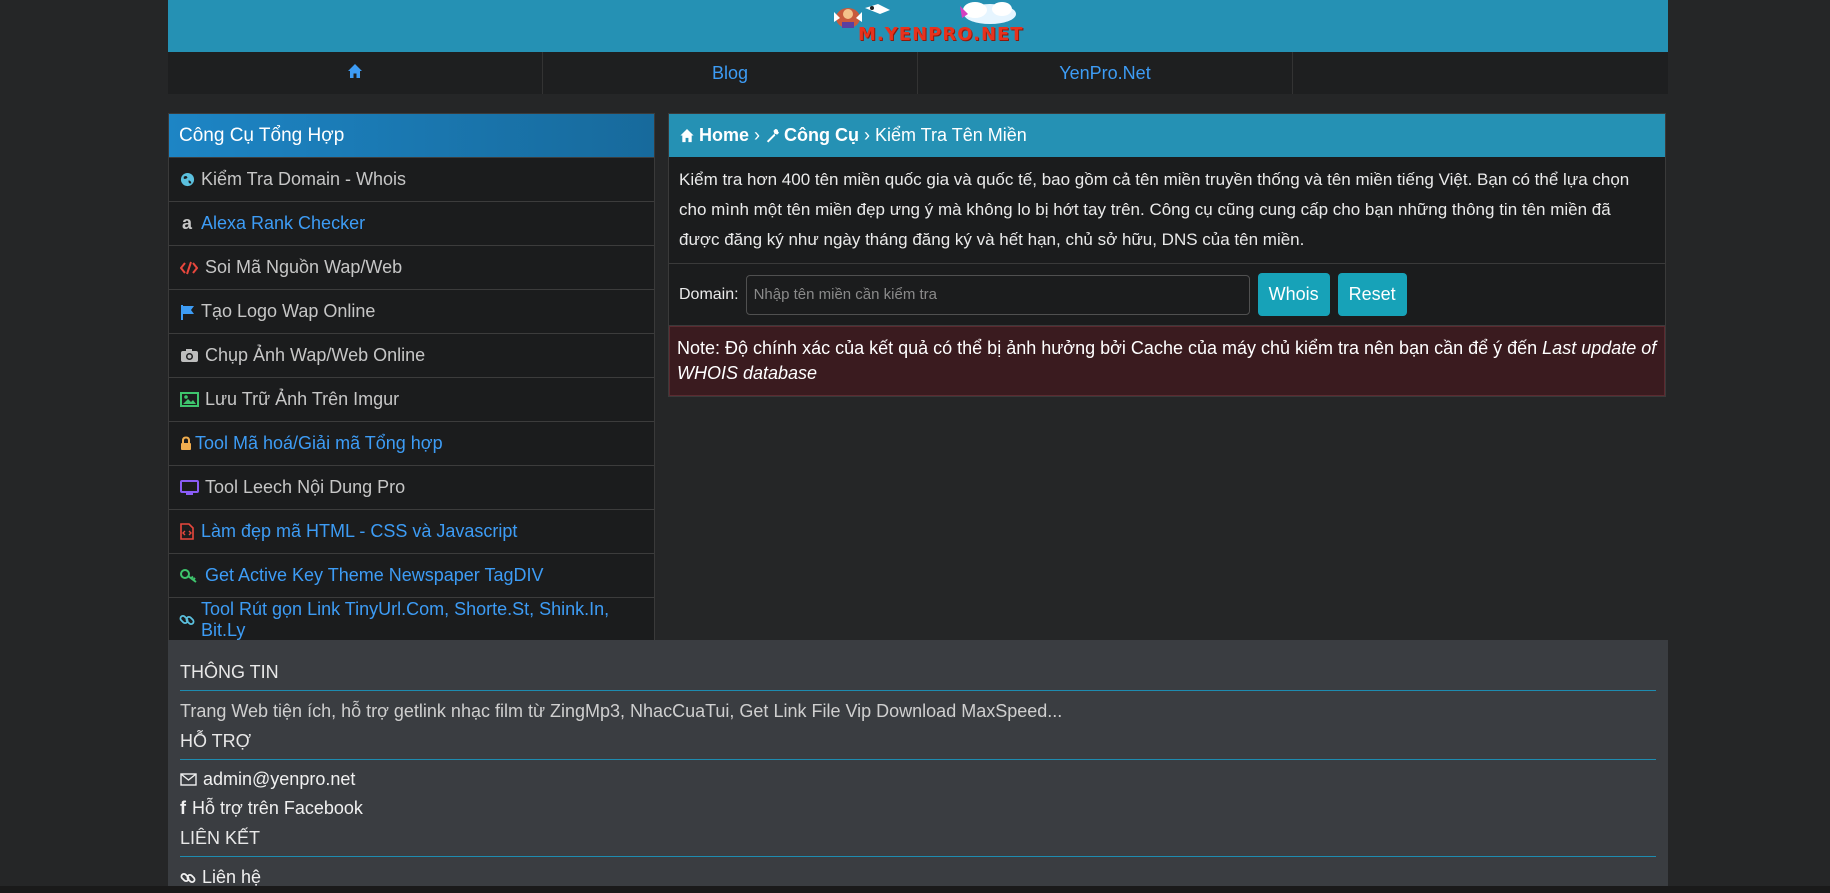  I want to click on sidebar-item-screenshot: Chụp Ảnh Wap/Web Online, so click(411, 355).